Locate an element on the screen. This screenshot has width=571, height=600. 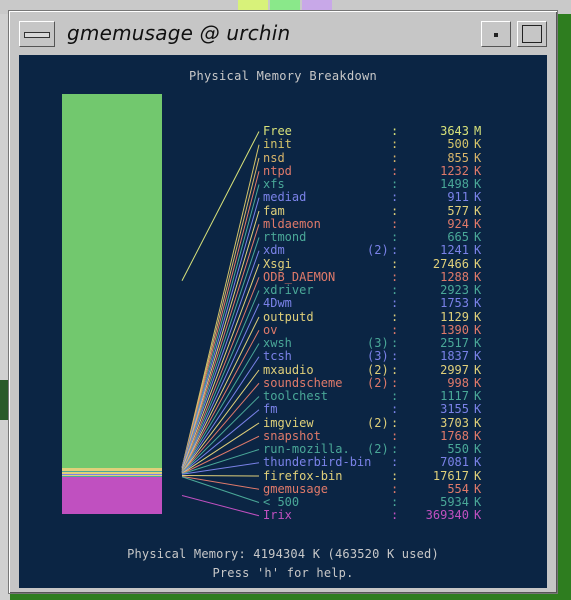
maximize-button is located at coordinates (532, 34).